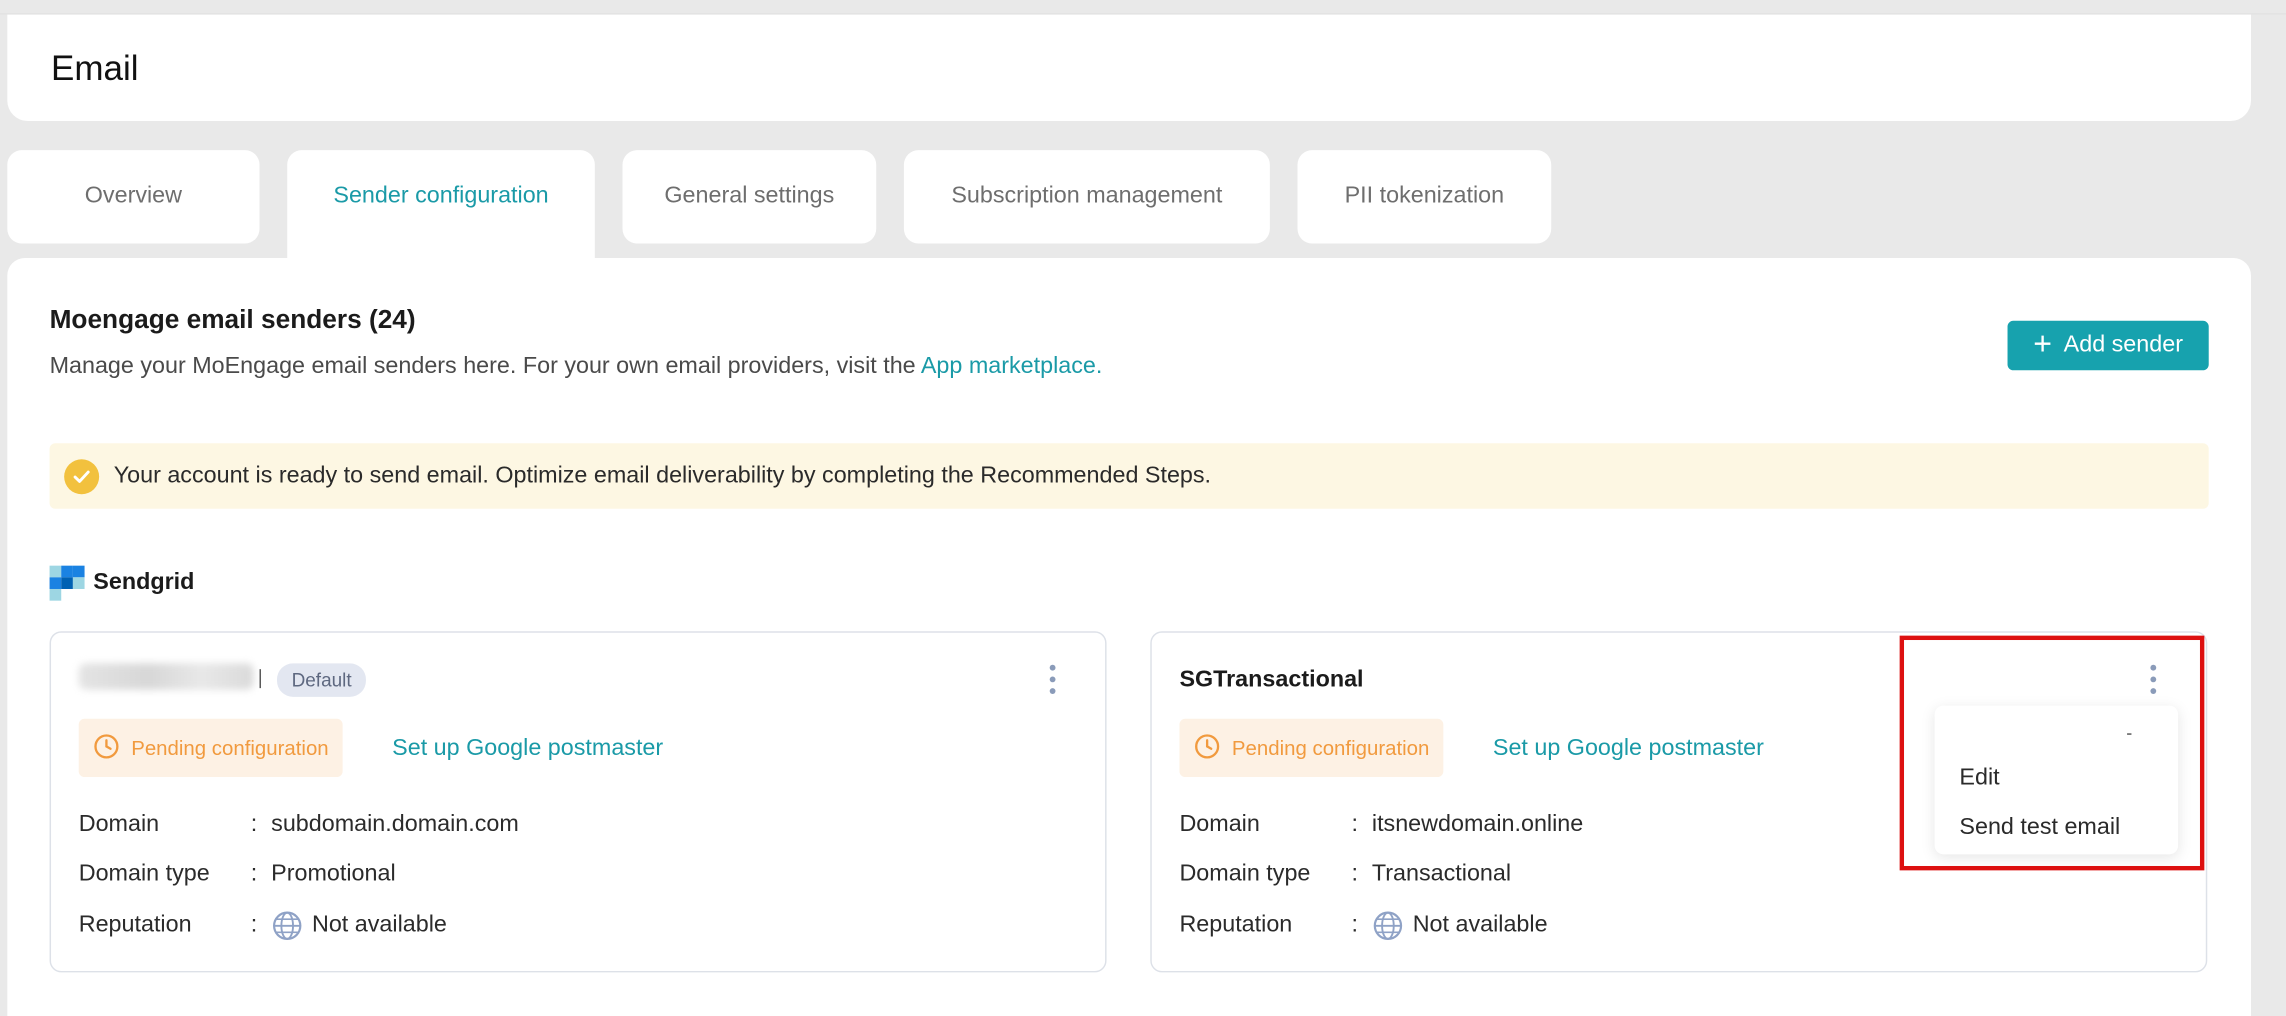 The image size is (2286, 1016). I want to click on tab-subscription-management: Subscription management, so click(1086, 197).